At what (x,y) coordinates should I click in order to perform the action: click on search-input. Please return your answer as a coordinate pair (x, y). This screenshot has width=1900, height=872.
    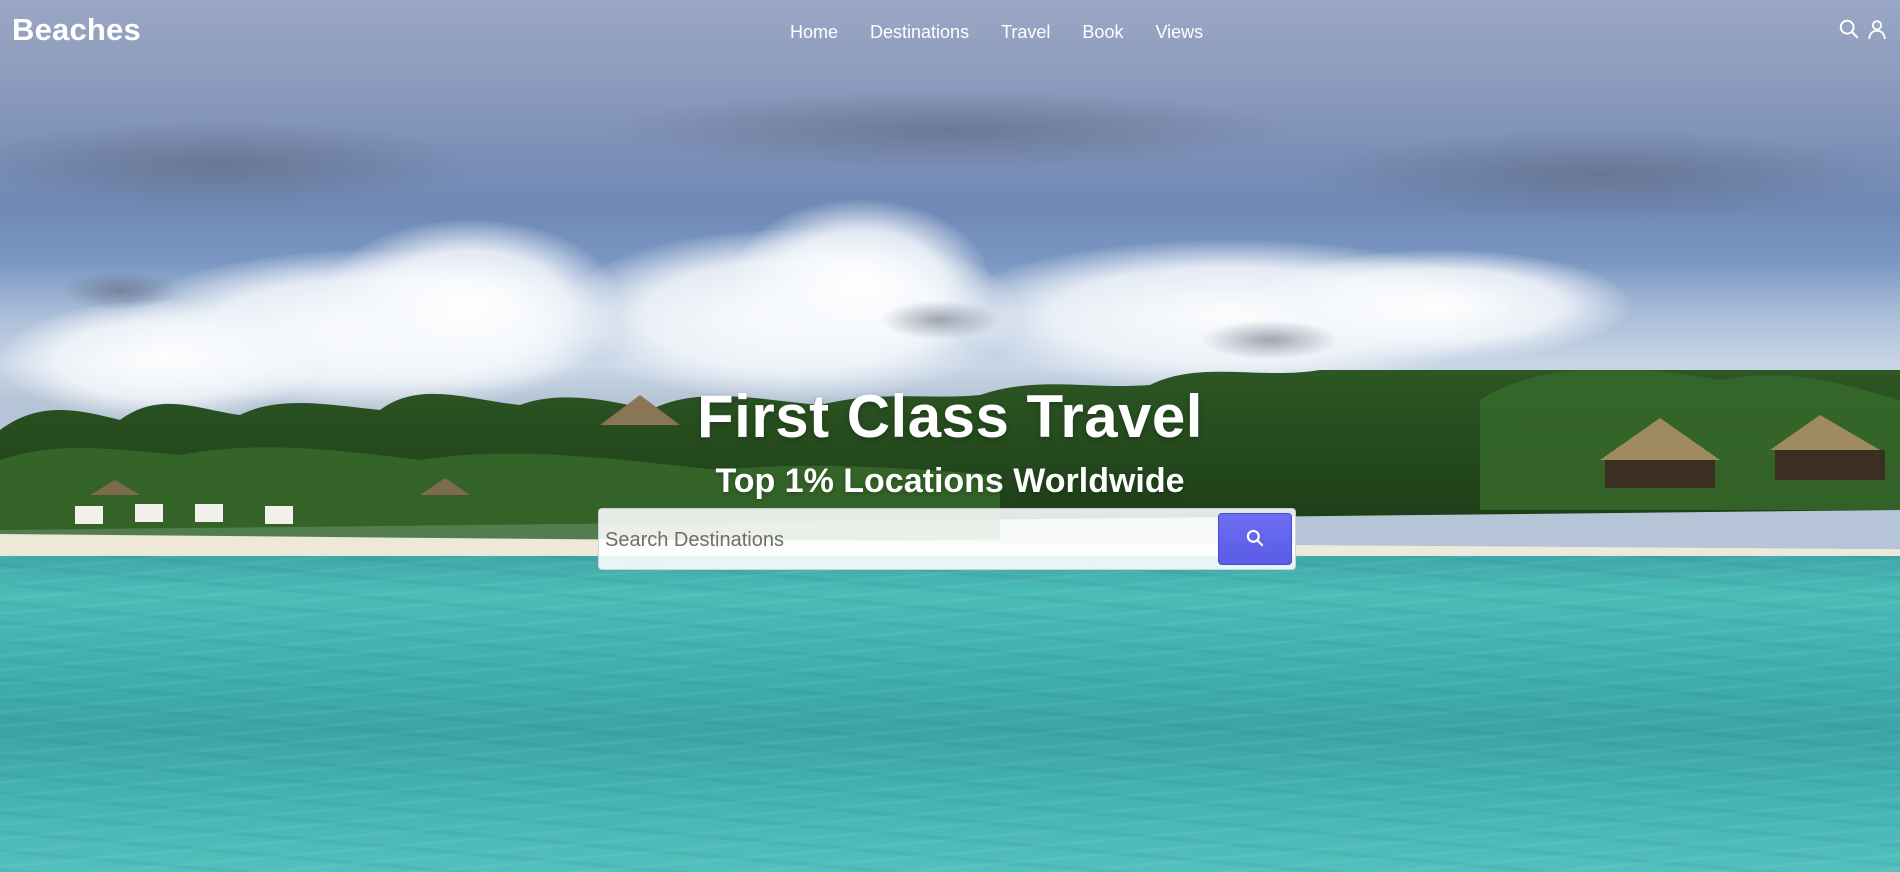
    Looking at the image, I should click on (905, 540).